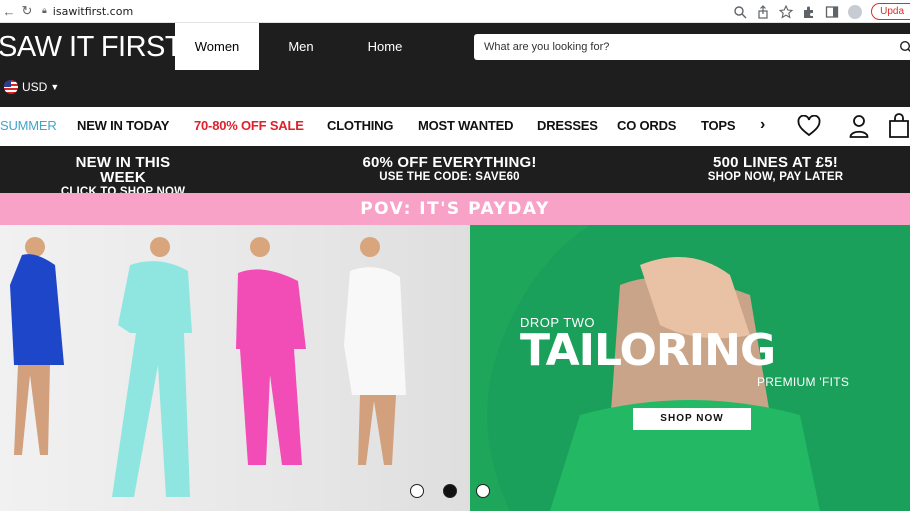 The width and height of the screenshot is (910, 511). I want to click on zoom-icon, so click(740, 12).